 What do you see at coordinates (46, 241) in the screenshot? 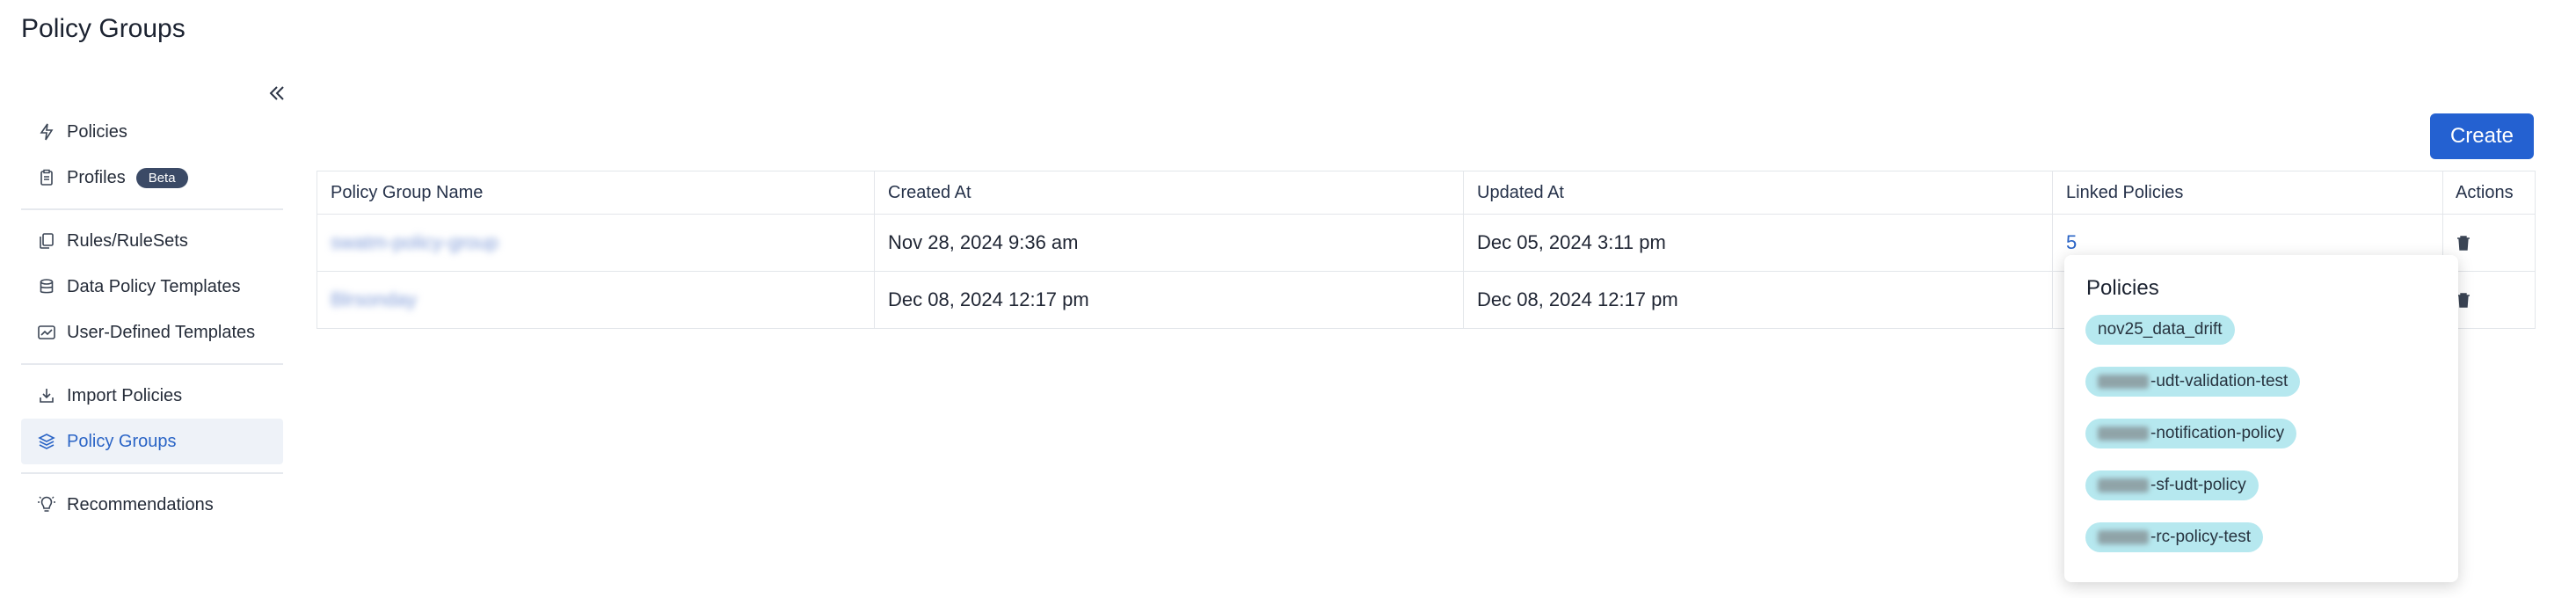
I see `copy-icon` at bounding box center [46, 241].